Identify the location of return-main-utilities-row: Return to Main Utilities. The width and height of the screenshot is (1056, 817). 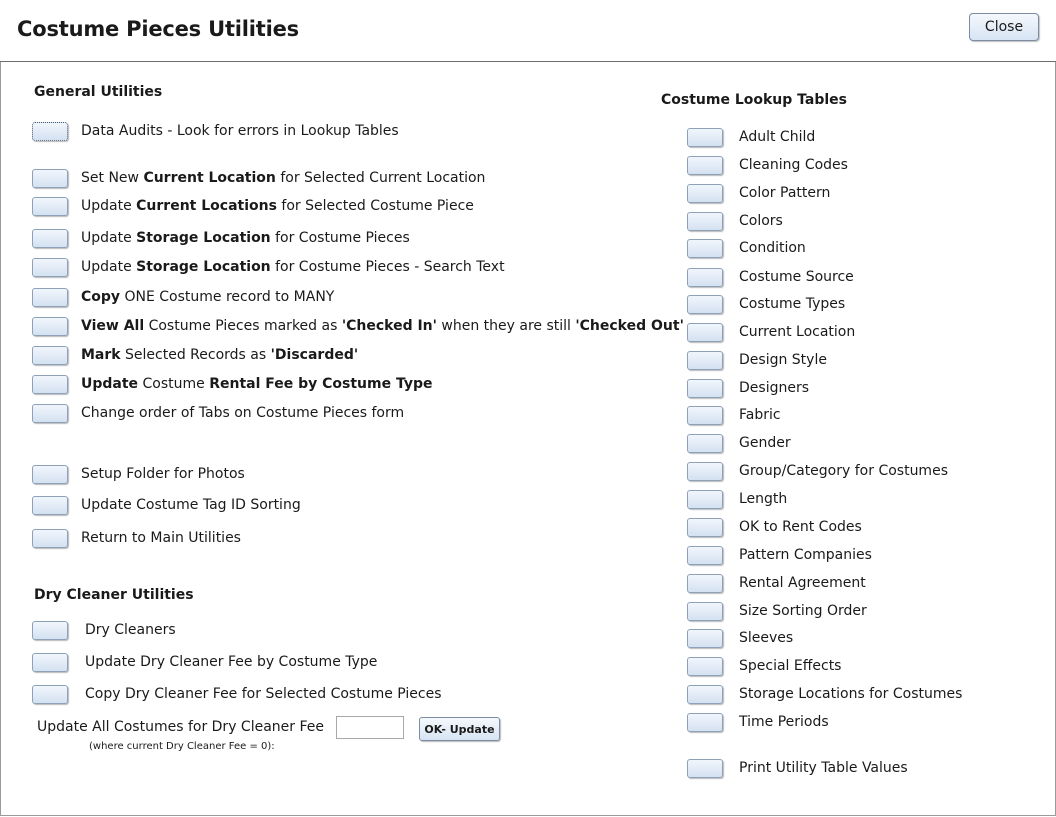
(136, 538).